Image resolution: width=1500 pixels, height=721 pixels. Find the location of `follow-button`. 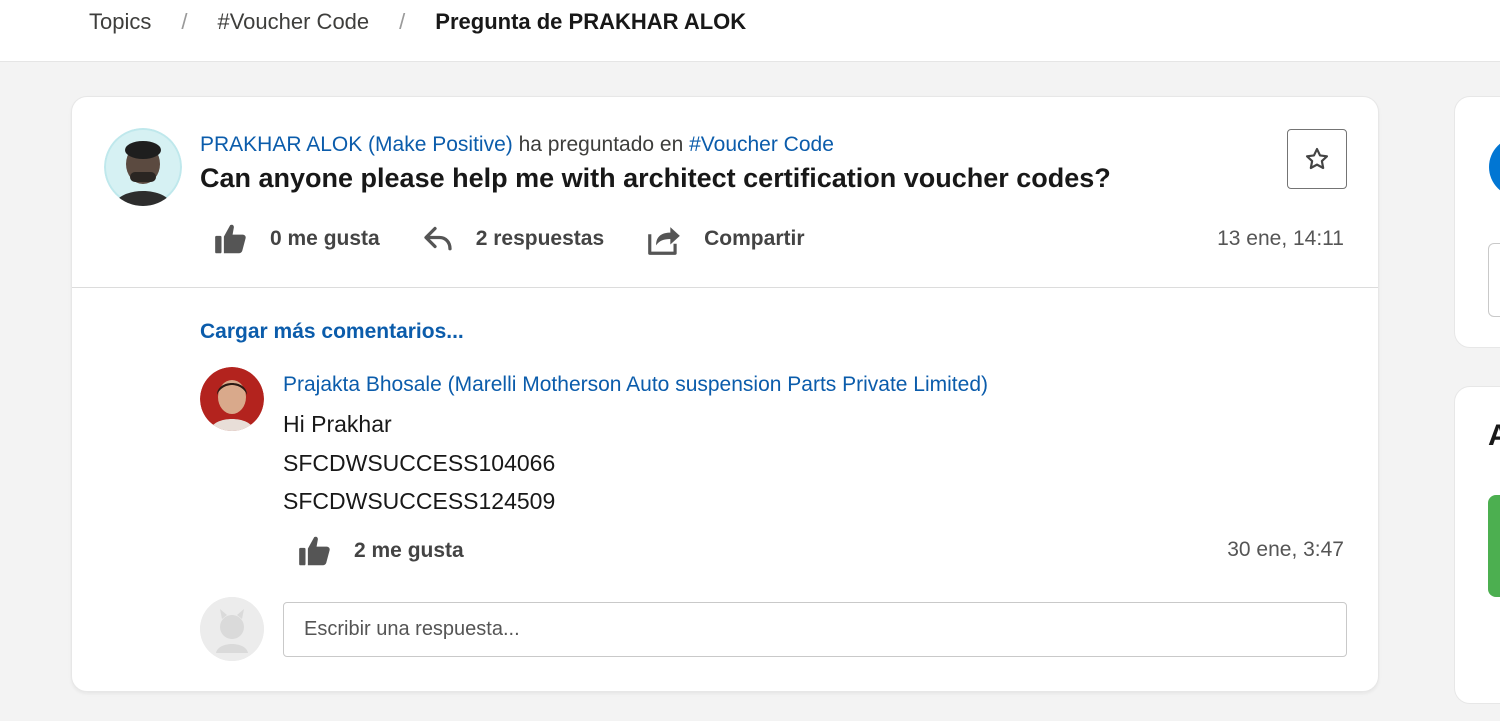

follow-button is located at coordinates (1317, 159).